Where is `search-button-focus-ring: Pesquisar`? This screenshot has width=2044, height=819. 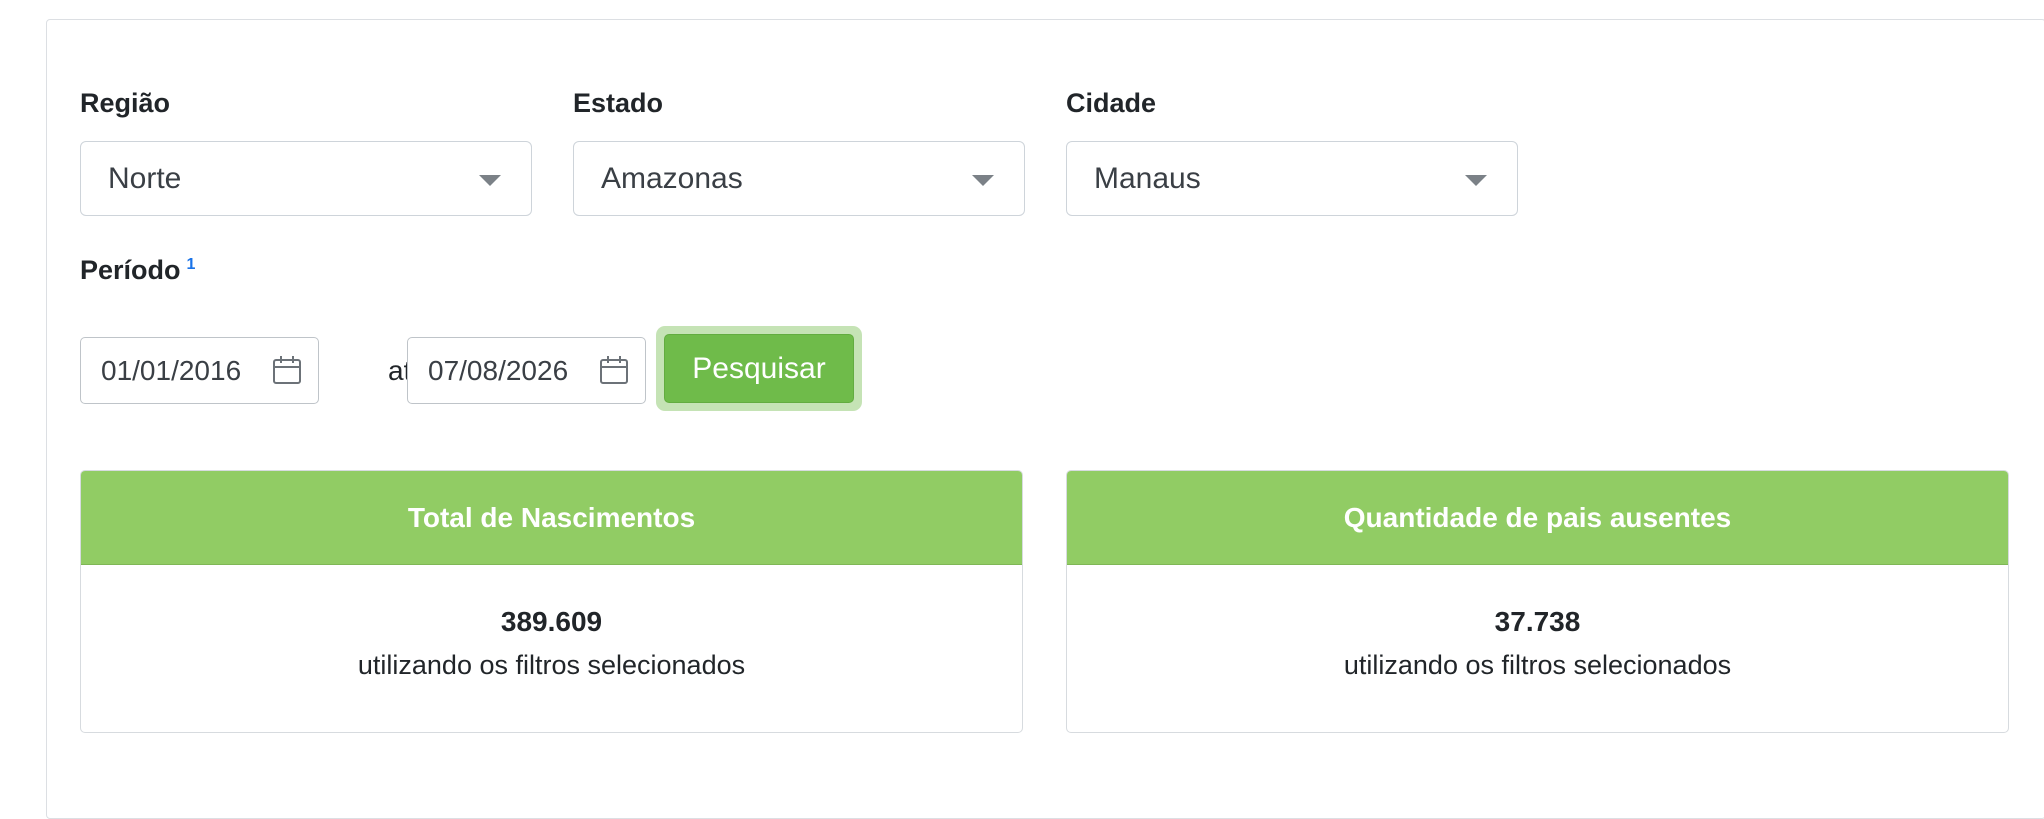
search-button-focus-ring: Pesquisar is located at coordinates (759, 368).